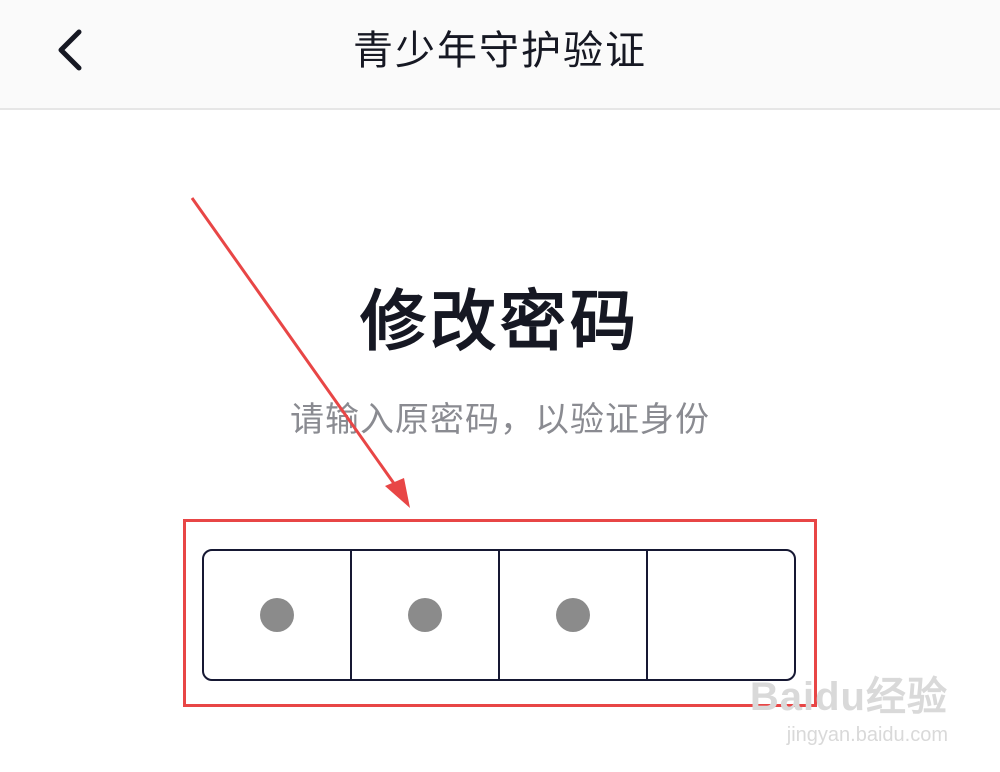 This screenshot has width=1000, height=772. What do you see at coordinates (848, 697) in the screenshot?
I see `watermark-brand: Baidu经验` at bounding box center [848, 697].